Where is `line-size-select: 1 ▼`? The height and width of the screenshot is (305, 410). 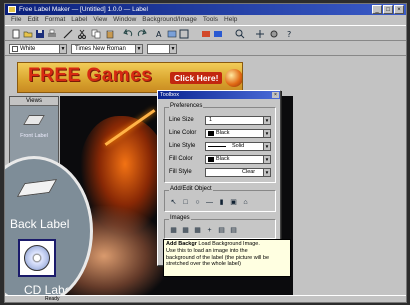 line-size-select: 1 ▼ is located at coordinates (238, 120).